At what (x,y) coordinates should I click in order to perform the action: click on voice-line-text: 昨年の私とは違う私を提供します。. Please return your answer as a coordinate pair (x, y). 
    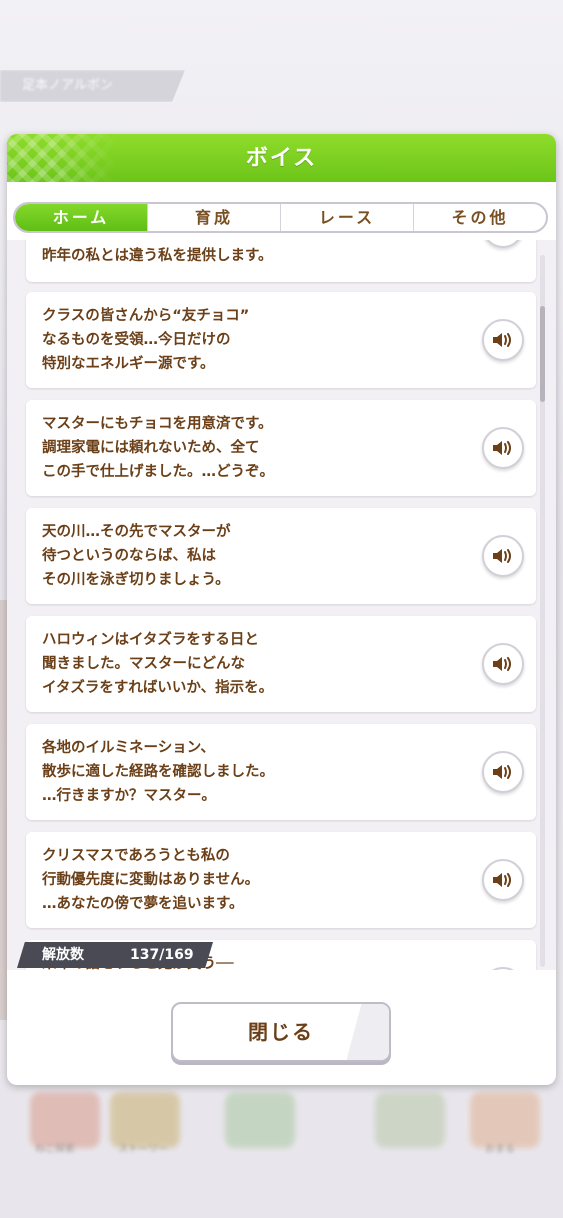
    Looking at the image, I should click on (157, 256).